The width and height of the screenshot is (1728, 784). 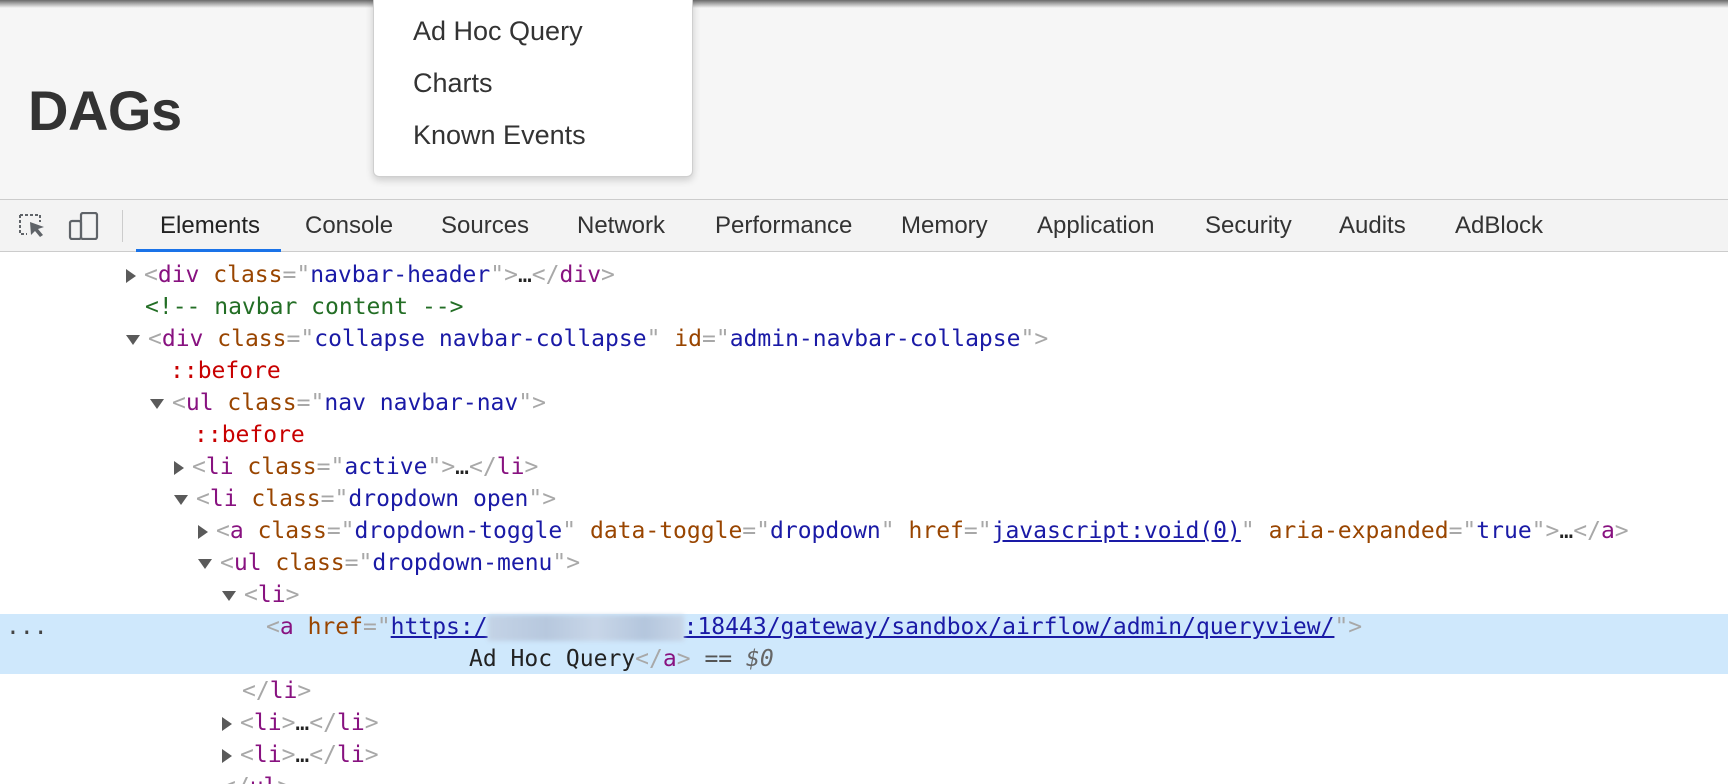 What do you see at coordinates (621, 225) in the screenshot?
I see `tab-network: Network` at bounding box center [621, 225].